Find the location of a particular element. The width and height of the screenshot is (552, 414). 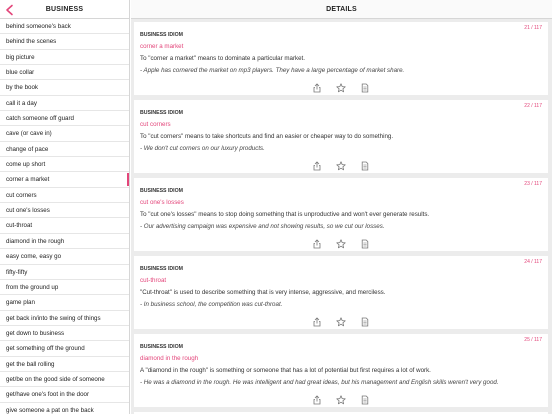

list-item: from the ground up is located at coordinates (64, 288).